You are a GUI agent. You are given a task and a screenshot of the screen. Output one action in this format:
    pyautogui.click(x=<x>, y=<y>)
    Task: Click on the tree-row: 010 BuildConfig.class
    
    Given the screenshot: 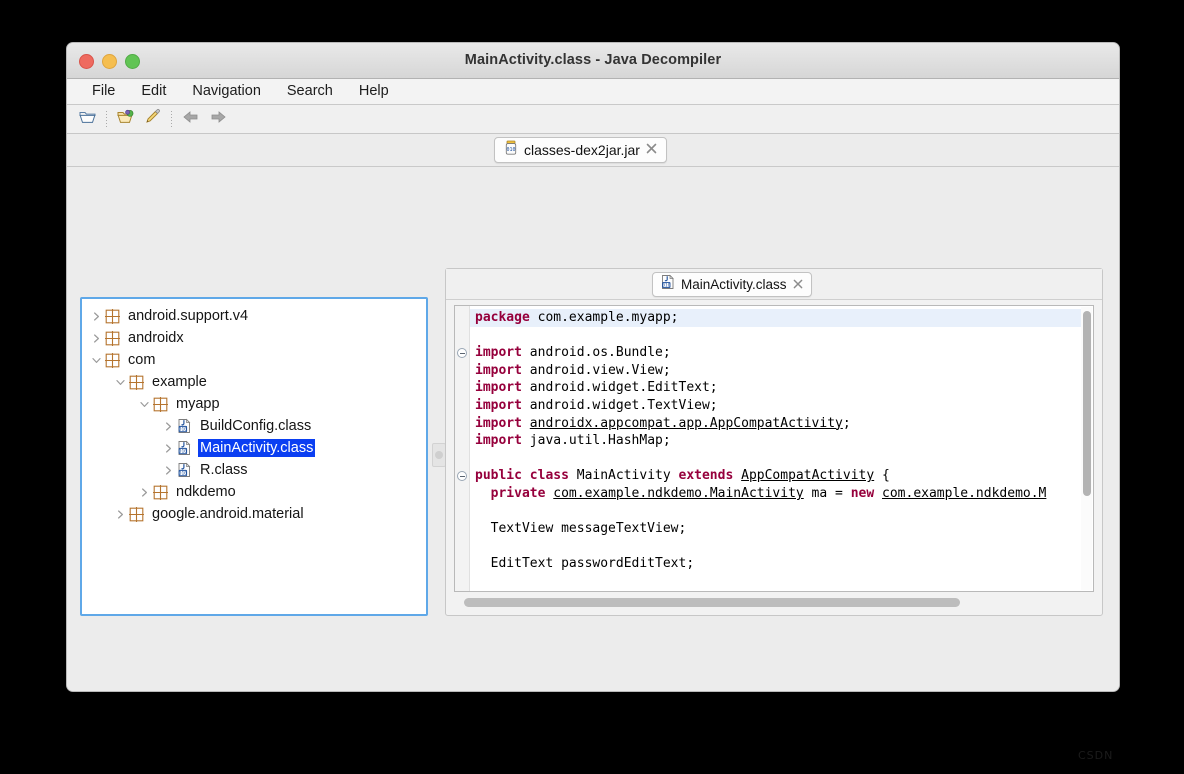 What is the action you would take?
    pyautogui.click(x=254, y=426)
    